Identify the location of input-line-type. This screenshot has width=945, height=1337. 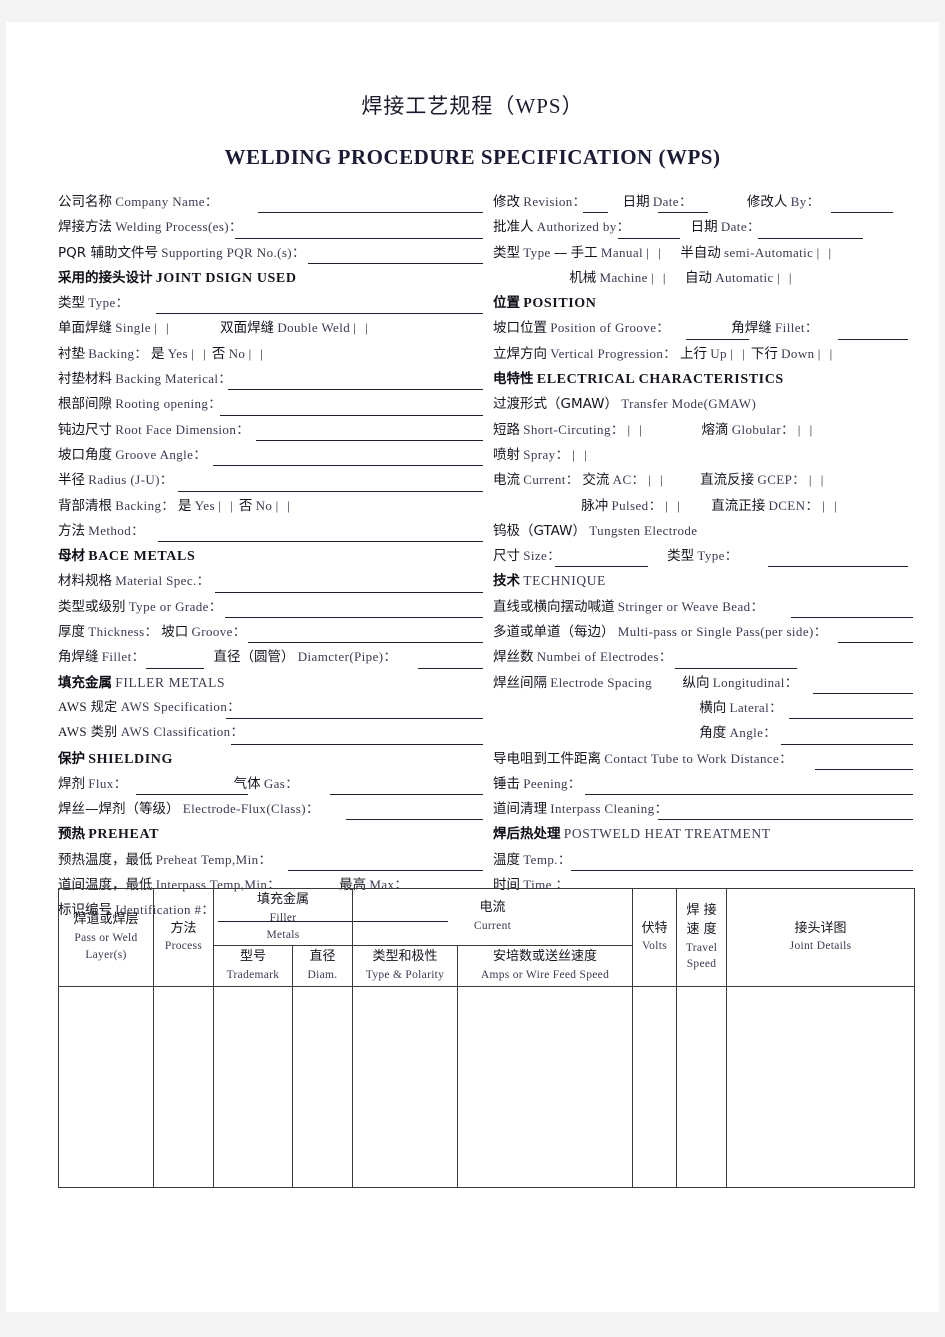
(838, 567).